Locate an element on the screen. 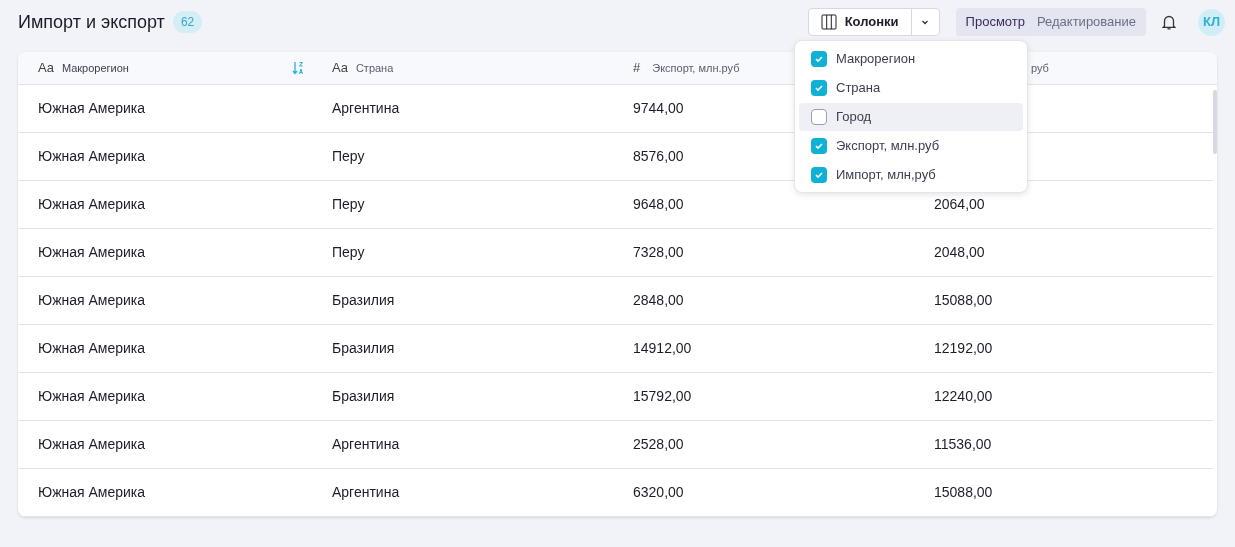  column-header: Макрорегион is located at coordinates (95, 68).